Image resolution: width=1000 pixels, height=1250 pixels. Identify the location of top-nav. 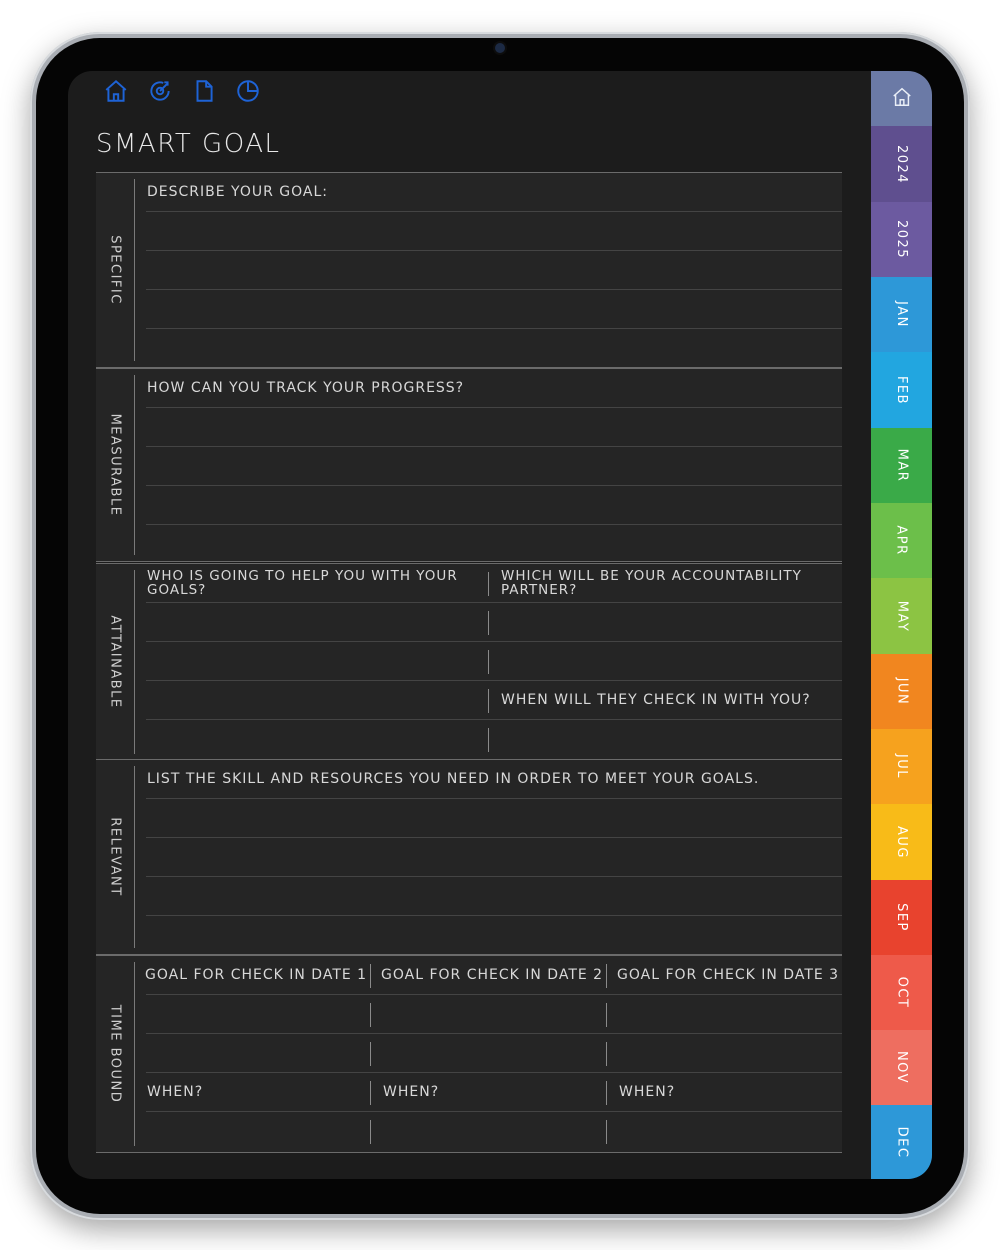
(182, 91).